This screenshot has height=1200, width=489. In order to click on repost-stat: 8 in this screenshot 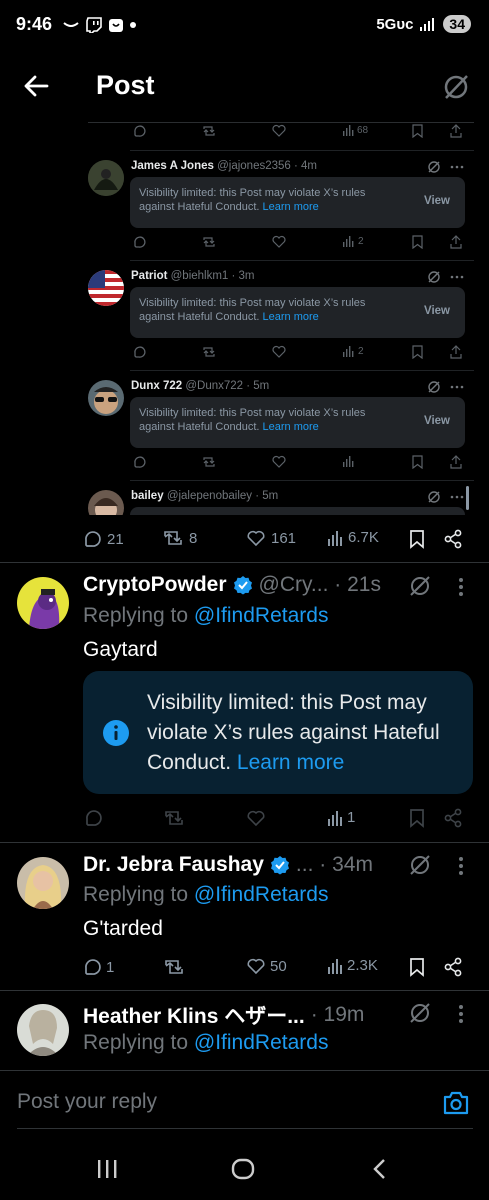, I will do `click(179, 538)`.